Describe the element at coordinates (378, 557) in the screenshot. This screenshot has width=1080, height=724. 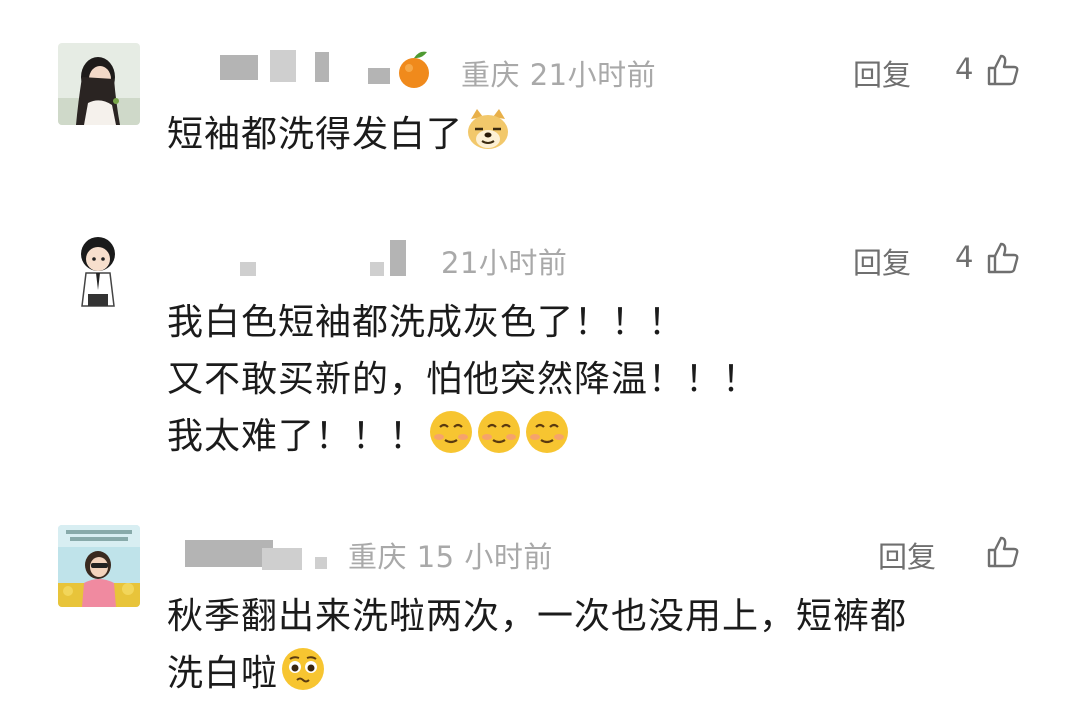
I see `comment-location: 重庆` at that location.